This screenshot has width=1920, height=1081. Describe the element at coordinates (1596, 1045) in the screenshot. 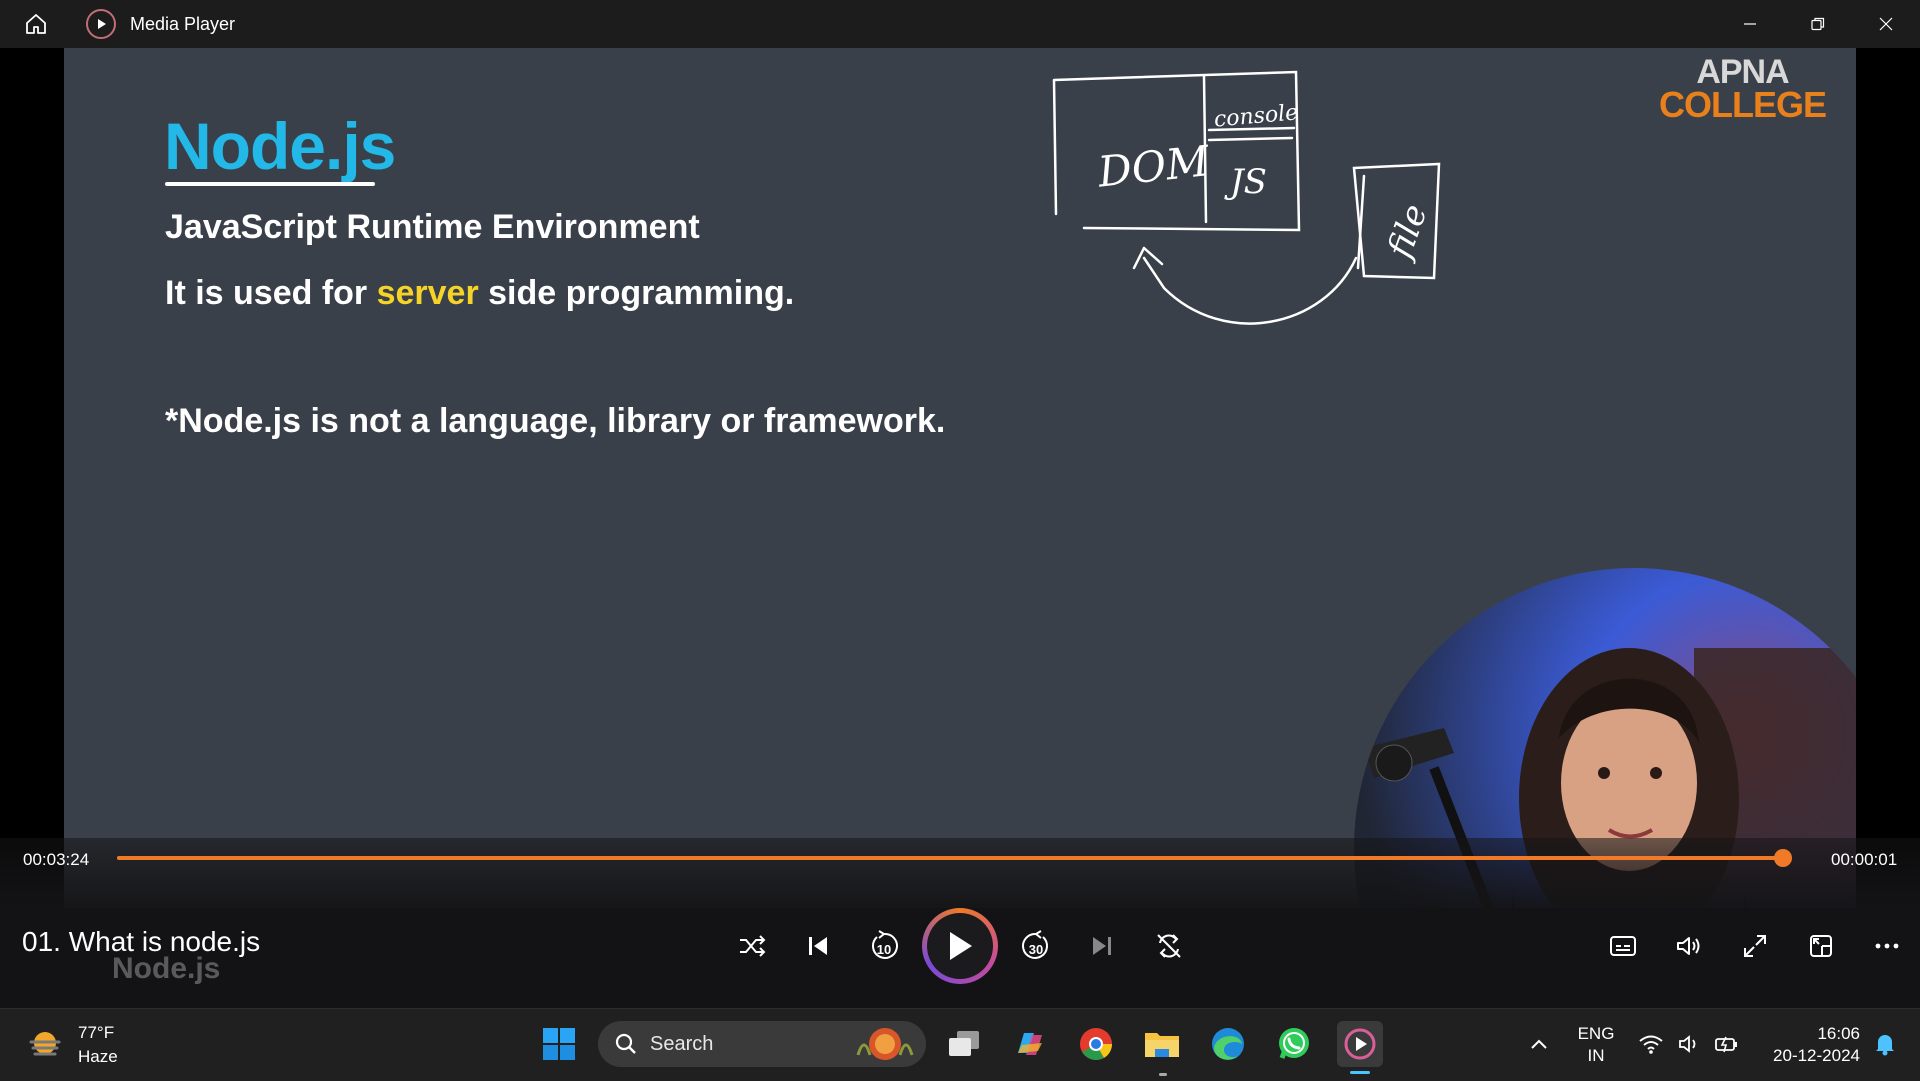

I see `language-indicator: ENG IN` at that location.